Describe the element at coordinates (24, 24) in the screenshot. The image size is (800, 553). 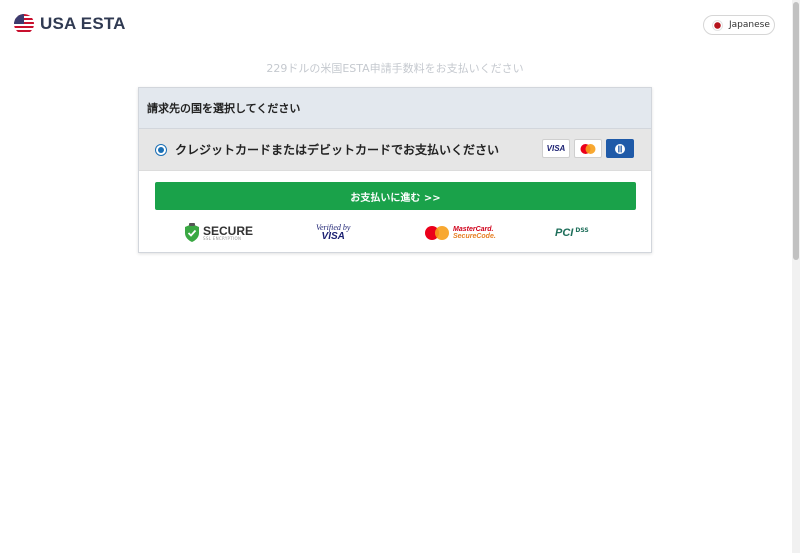
I see `us-flag-icon` at that location.